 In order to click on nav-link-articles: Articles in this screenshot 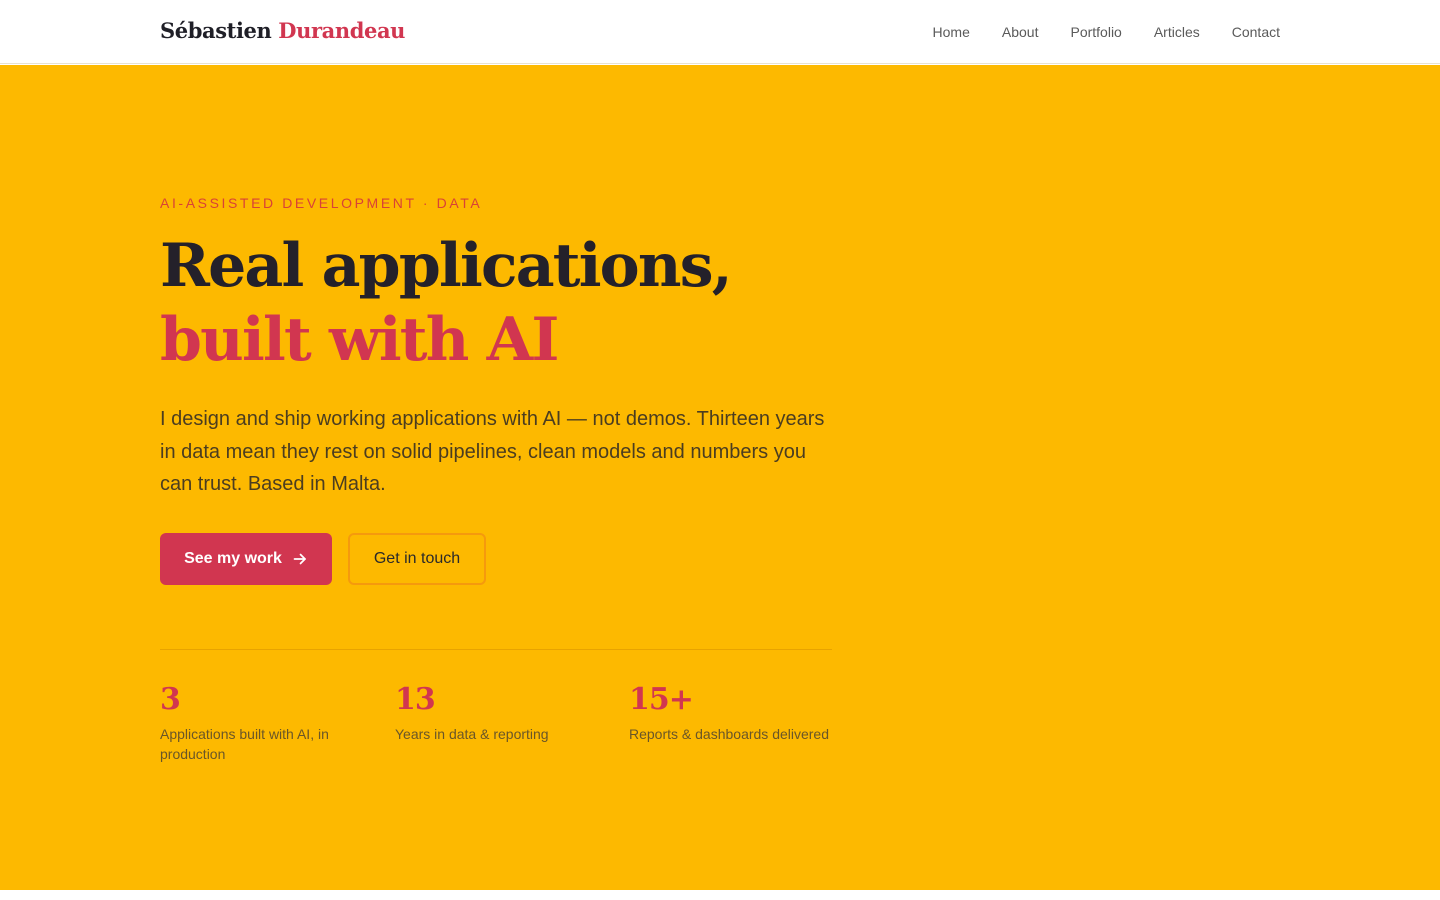, I will do `click(1177, 32)`.